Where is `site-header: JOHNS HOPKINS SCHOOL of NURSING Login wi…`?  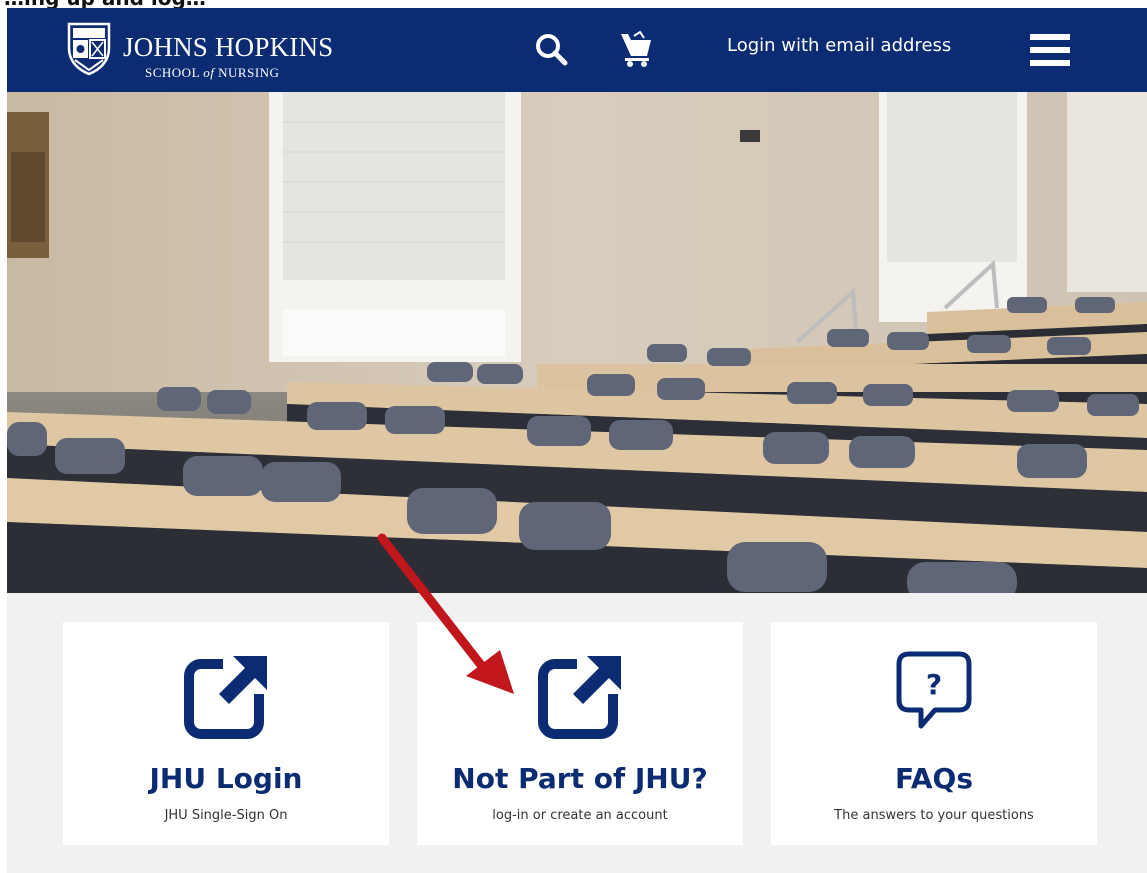 site-header: JOHNS HOPKINS SCHOOL of NURSING Login wi… is located at coordinates (577, 50).